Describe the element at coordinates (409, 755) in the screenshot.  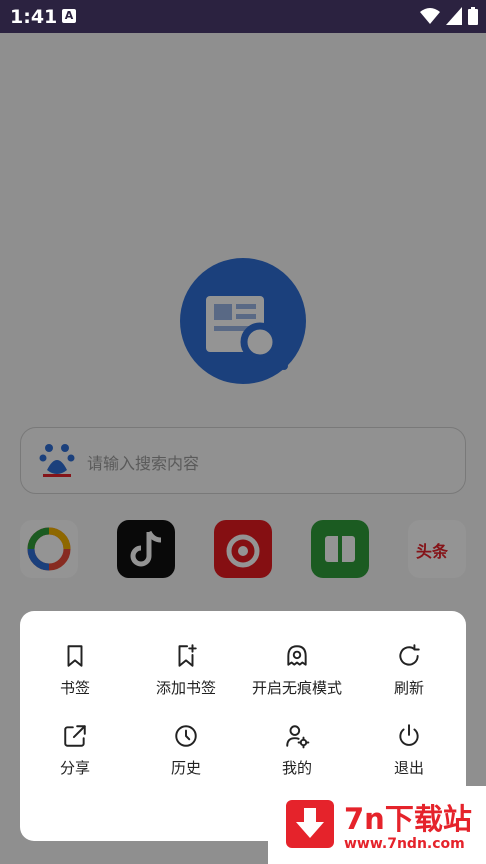
I see `menu-exit: 退出` at that location.